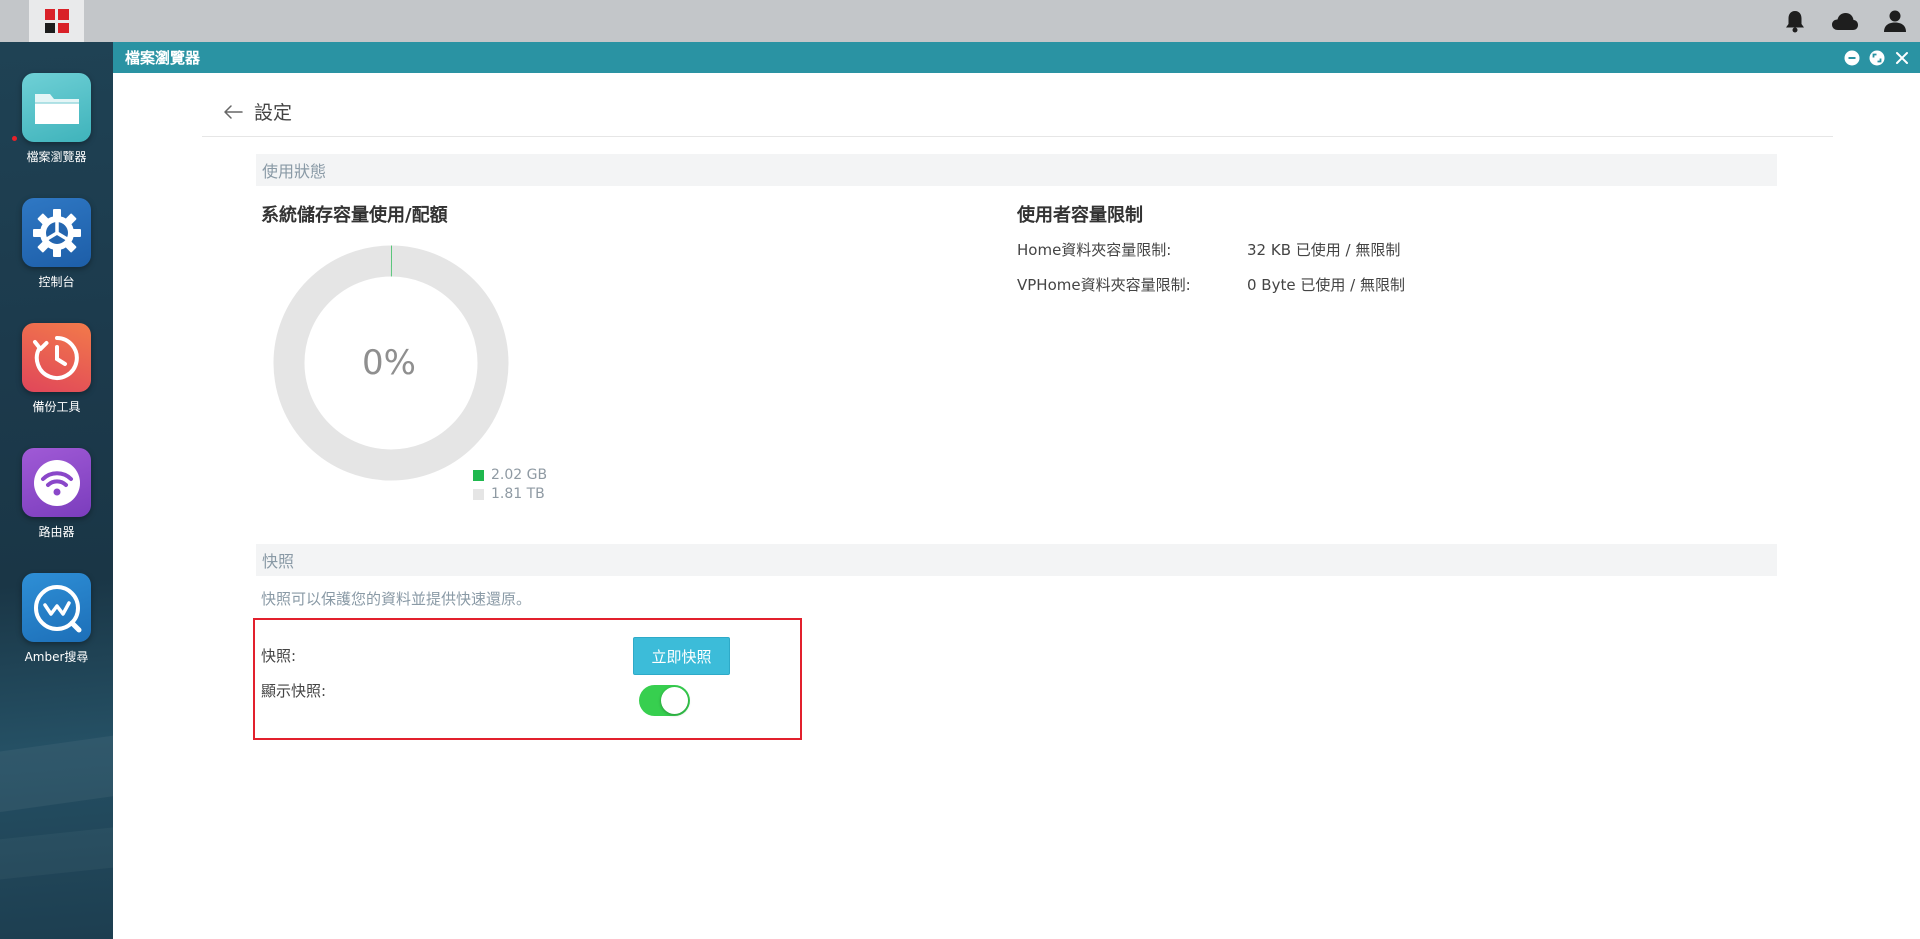  What do you see at coordinates (279, 656) in the screenshot?
I see `snapshot-label: 快照:` at bounding box center [279, 656].